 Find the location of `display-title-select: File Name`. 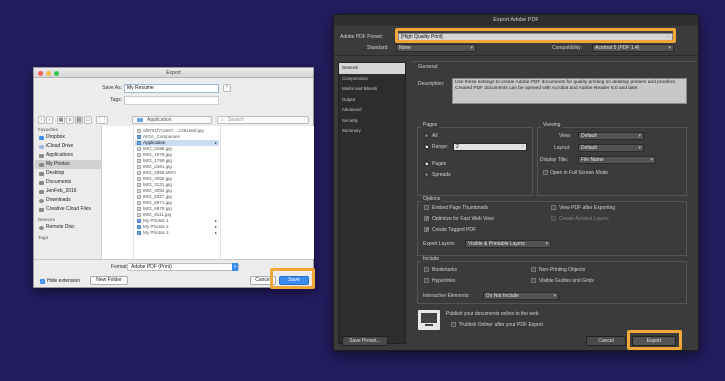

display-title-select: File Name is located at coordinates (617, 160).